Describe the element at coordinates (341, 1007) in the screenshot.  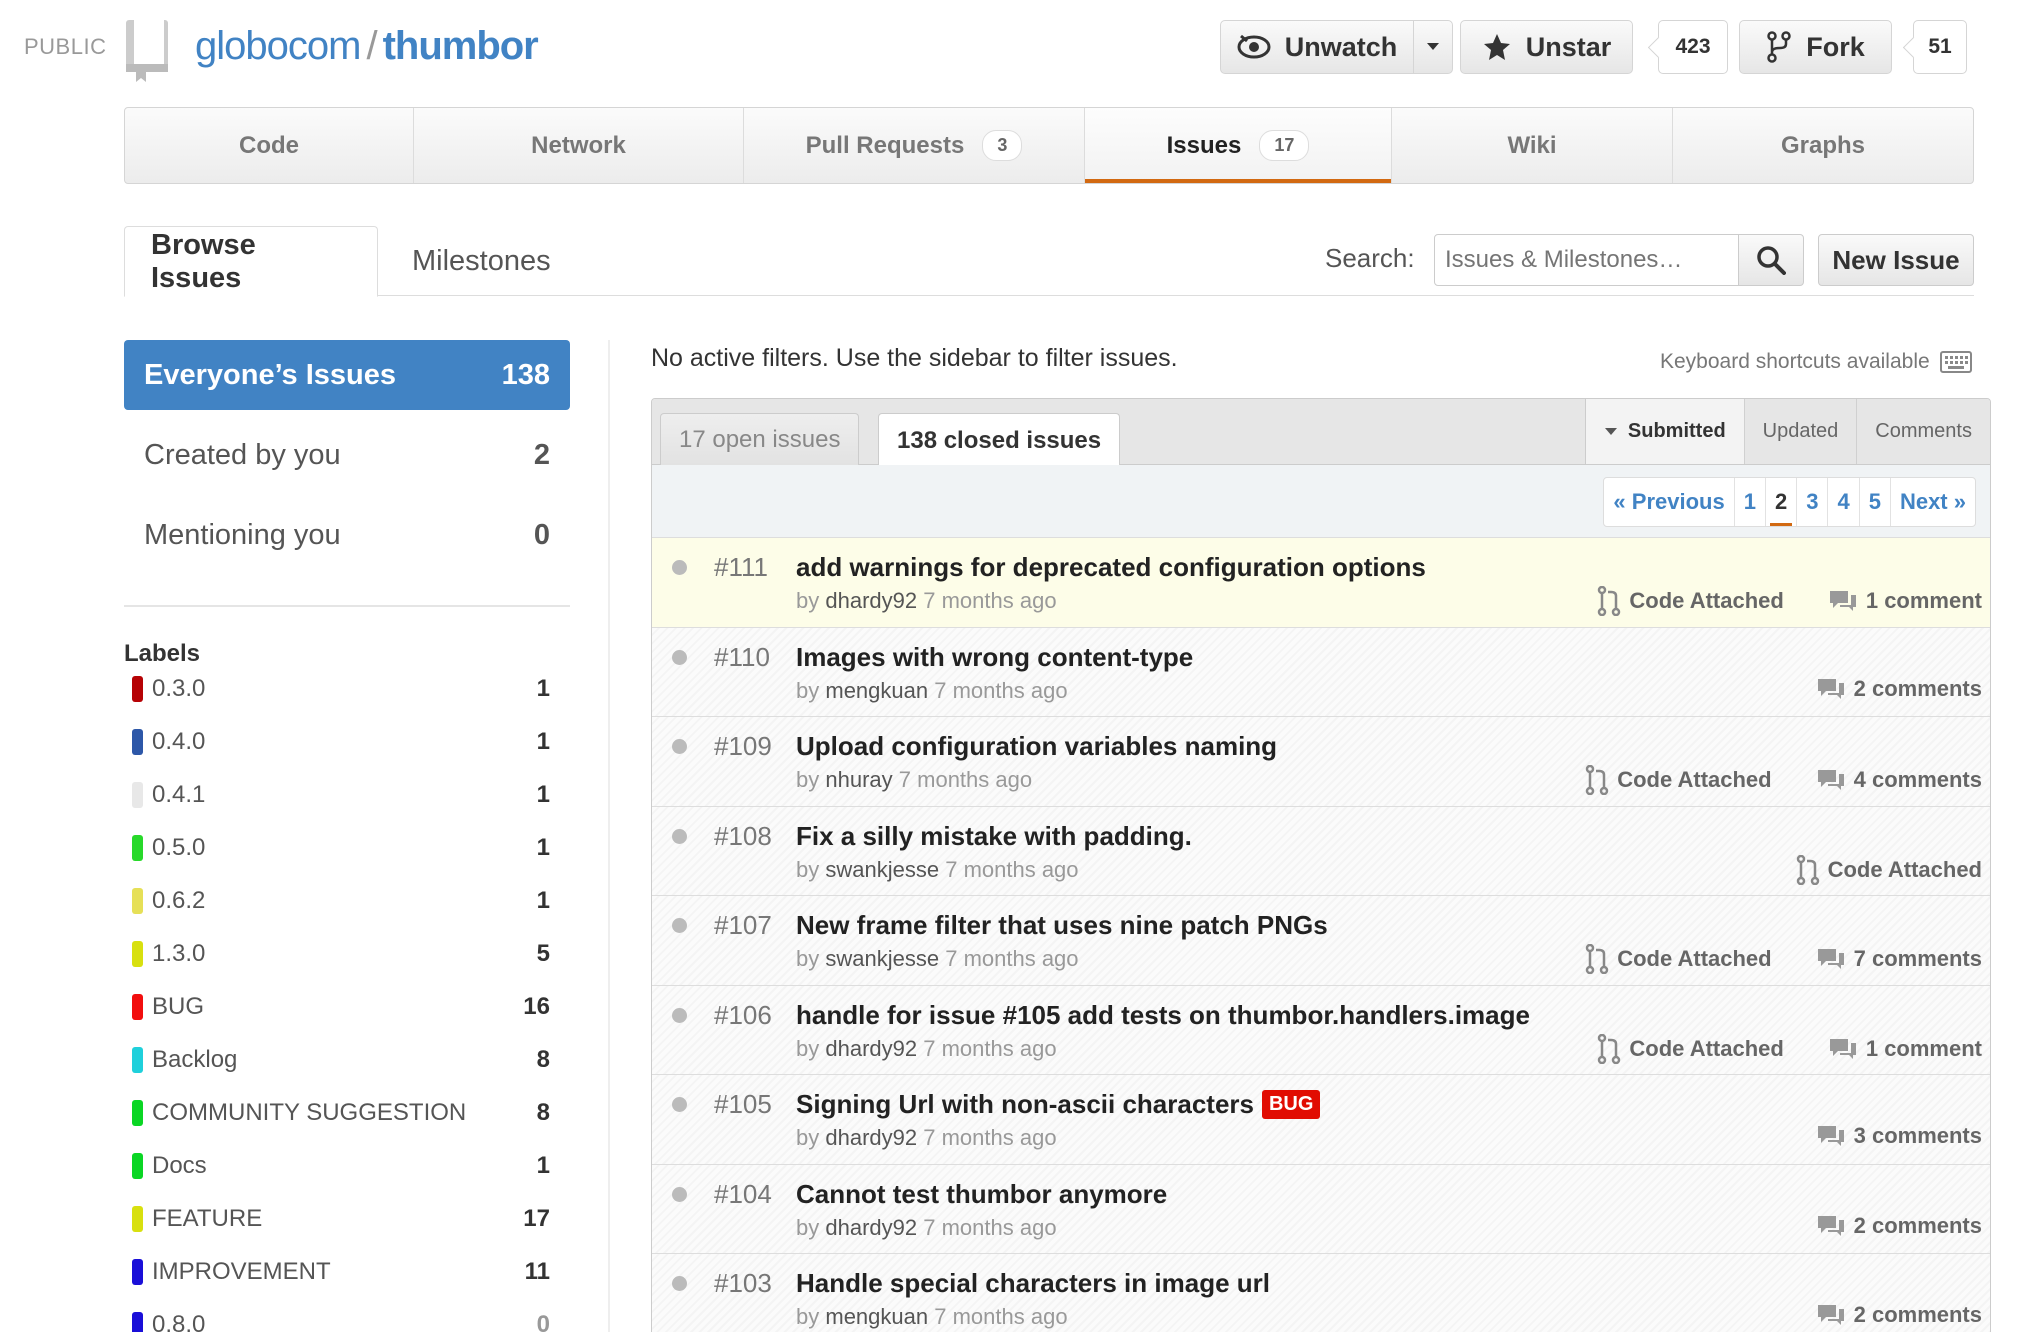
I see `label-filter-item: BUG 16` at that location.